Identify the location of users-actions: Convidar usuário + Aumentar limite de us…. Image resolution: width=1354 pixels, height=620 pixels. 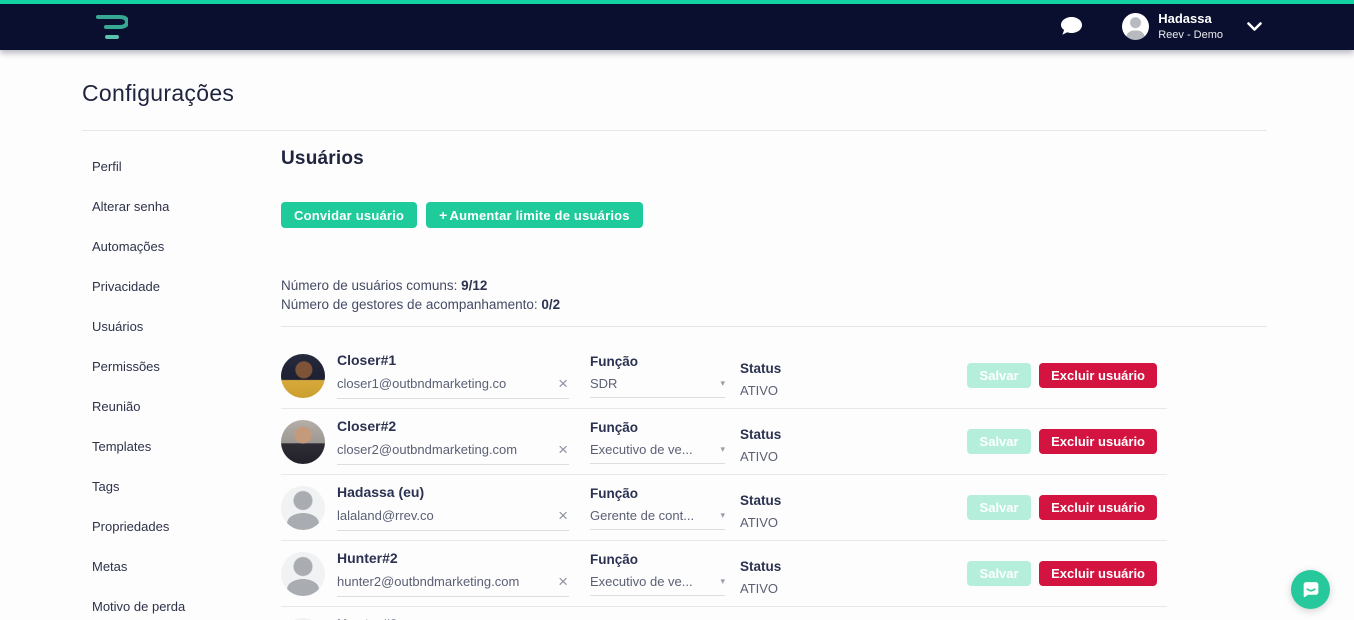
(774, 215).